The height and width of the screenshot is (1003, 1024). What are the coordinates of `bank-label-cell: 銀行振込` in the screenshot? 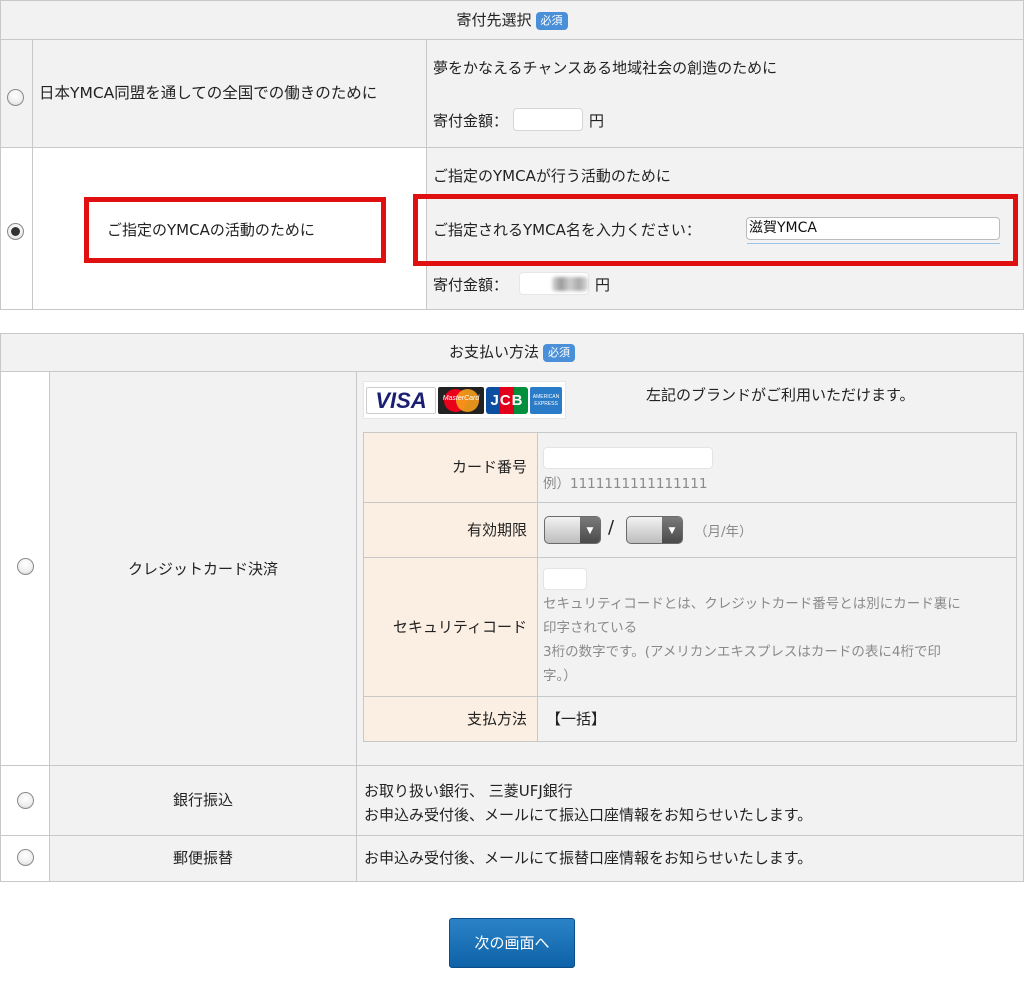 It's located at (203, 800).